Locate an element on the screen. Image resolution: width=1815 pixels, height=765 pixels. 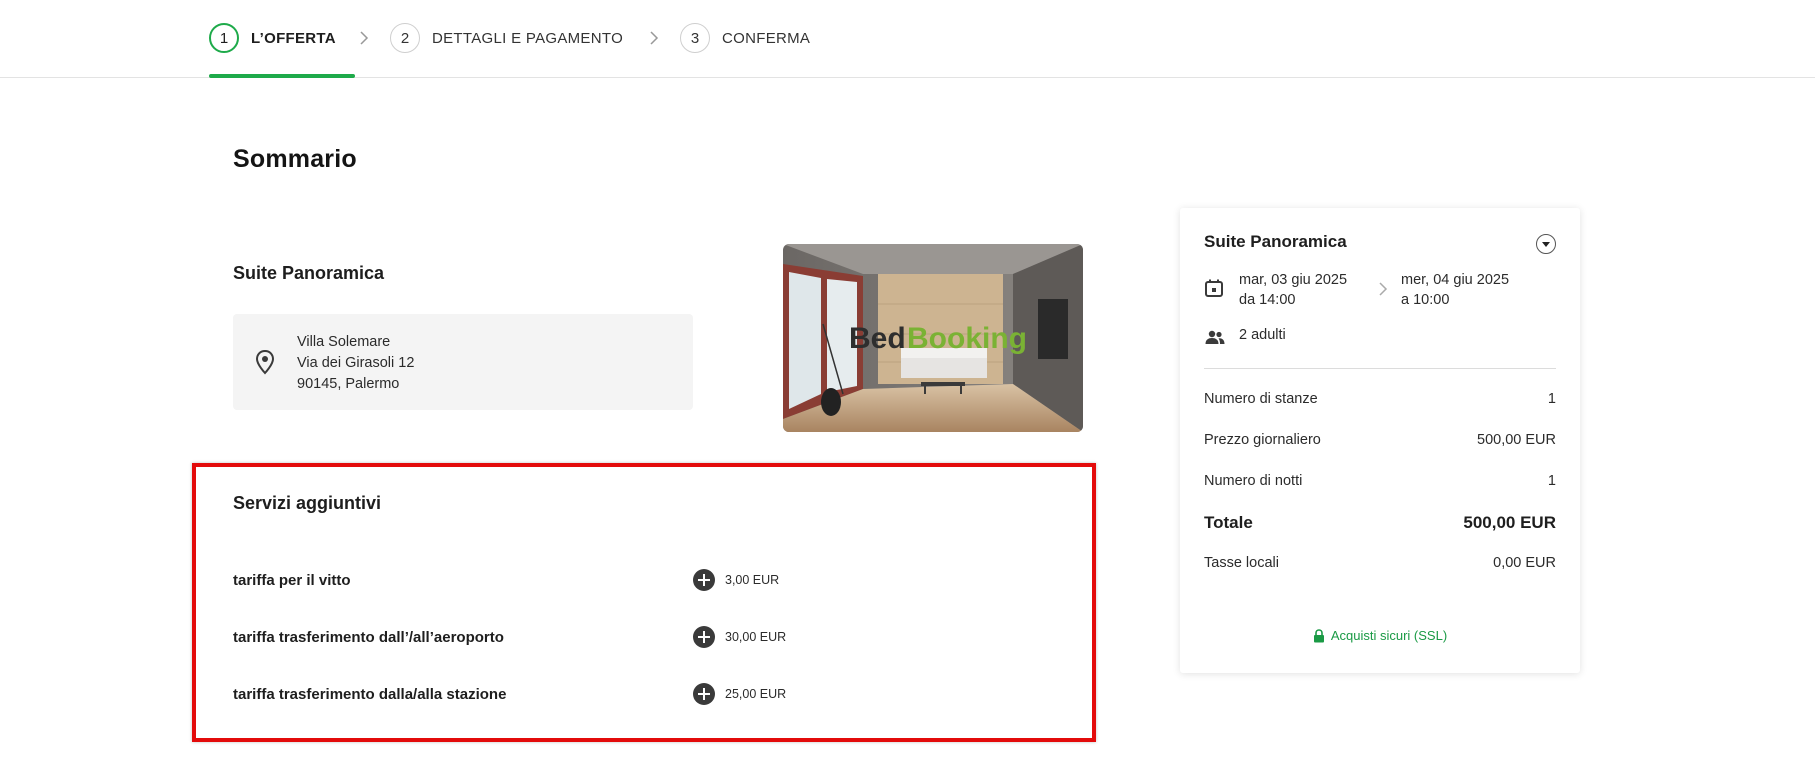
map-pin-icon is located at coordinates (265, 362).